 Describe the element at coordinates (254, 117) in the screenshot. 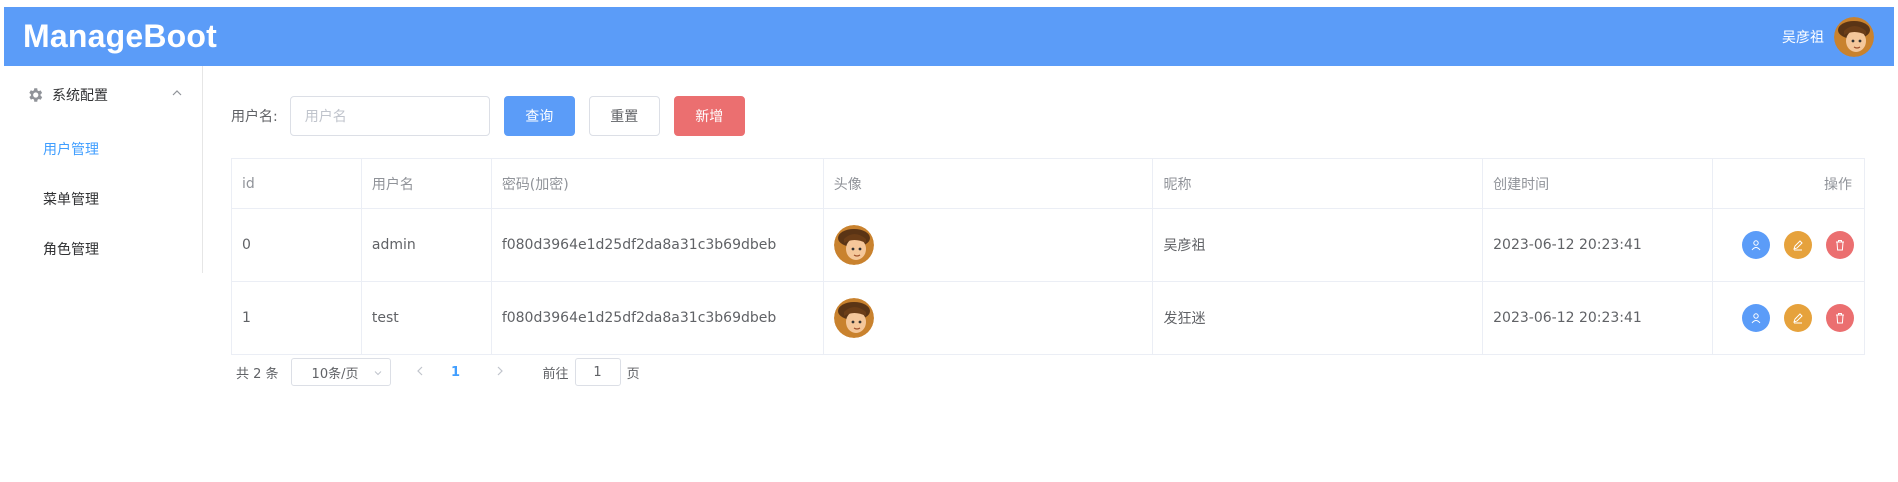

I see `username-label: 用户名:` at that location.